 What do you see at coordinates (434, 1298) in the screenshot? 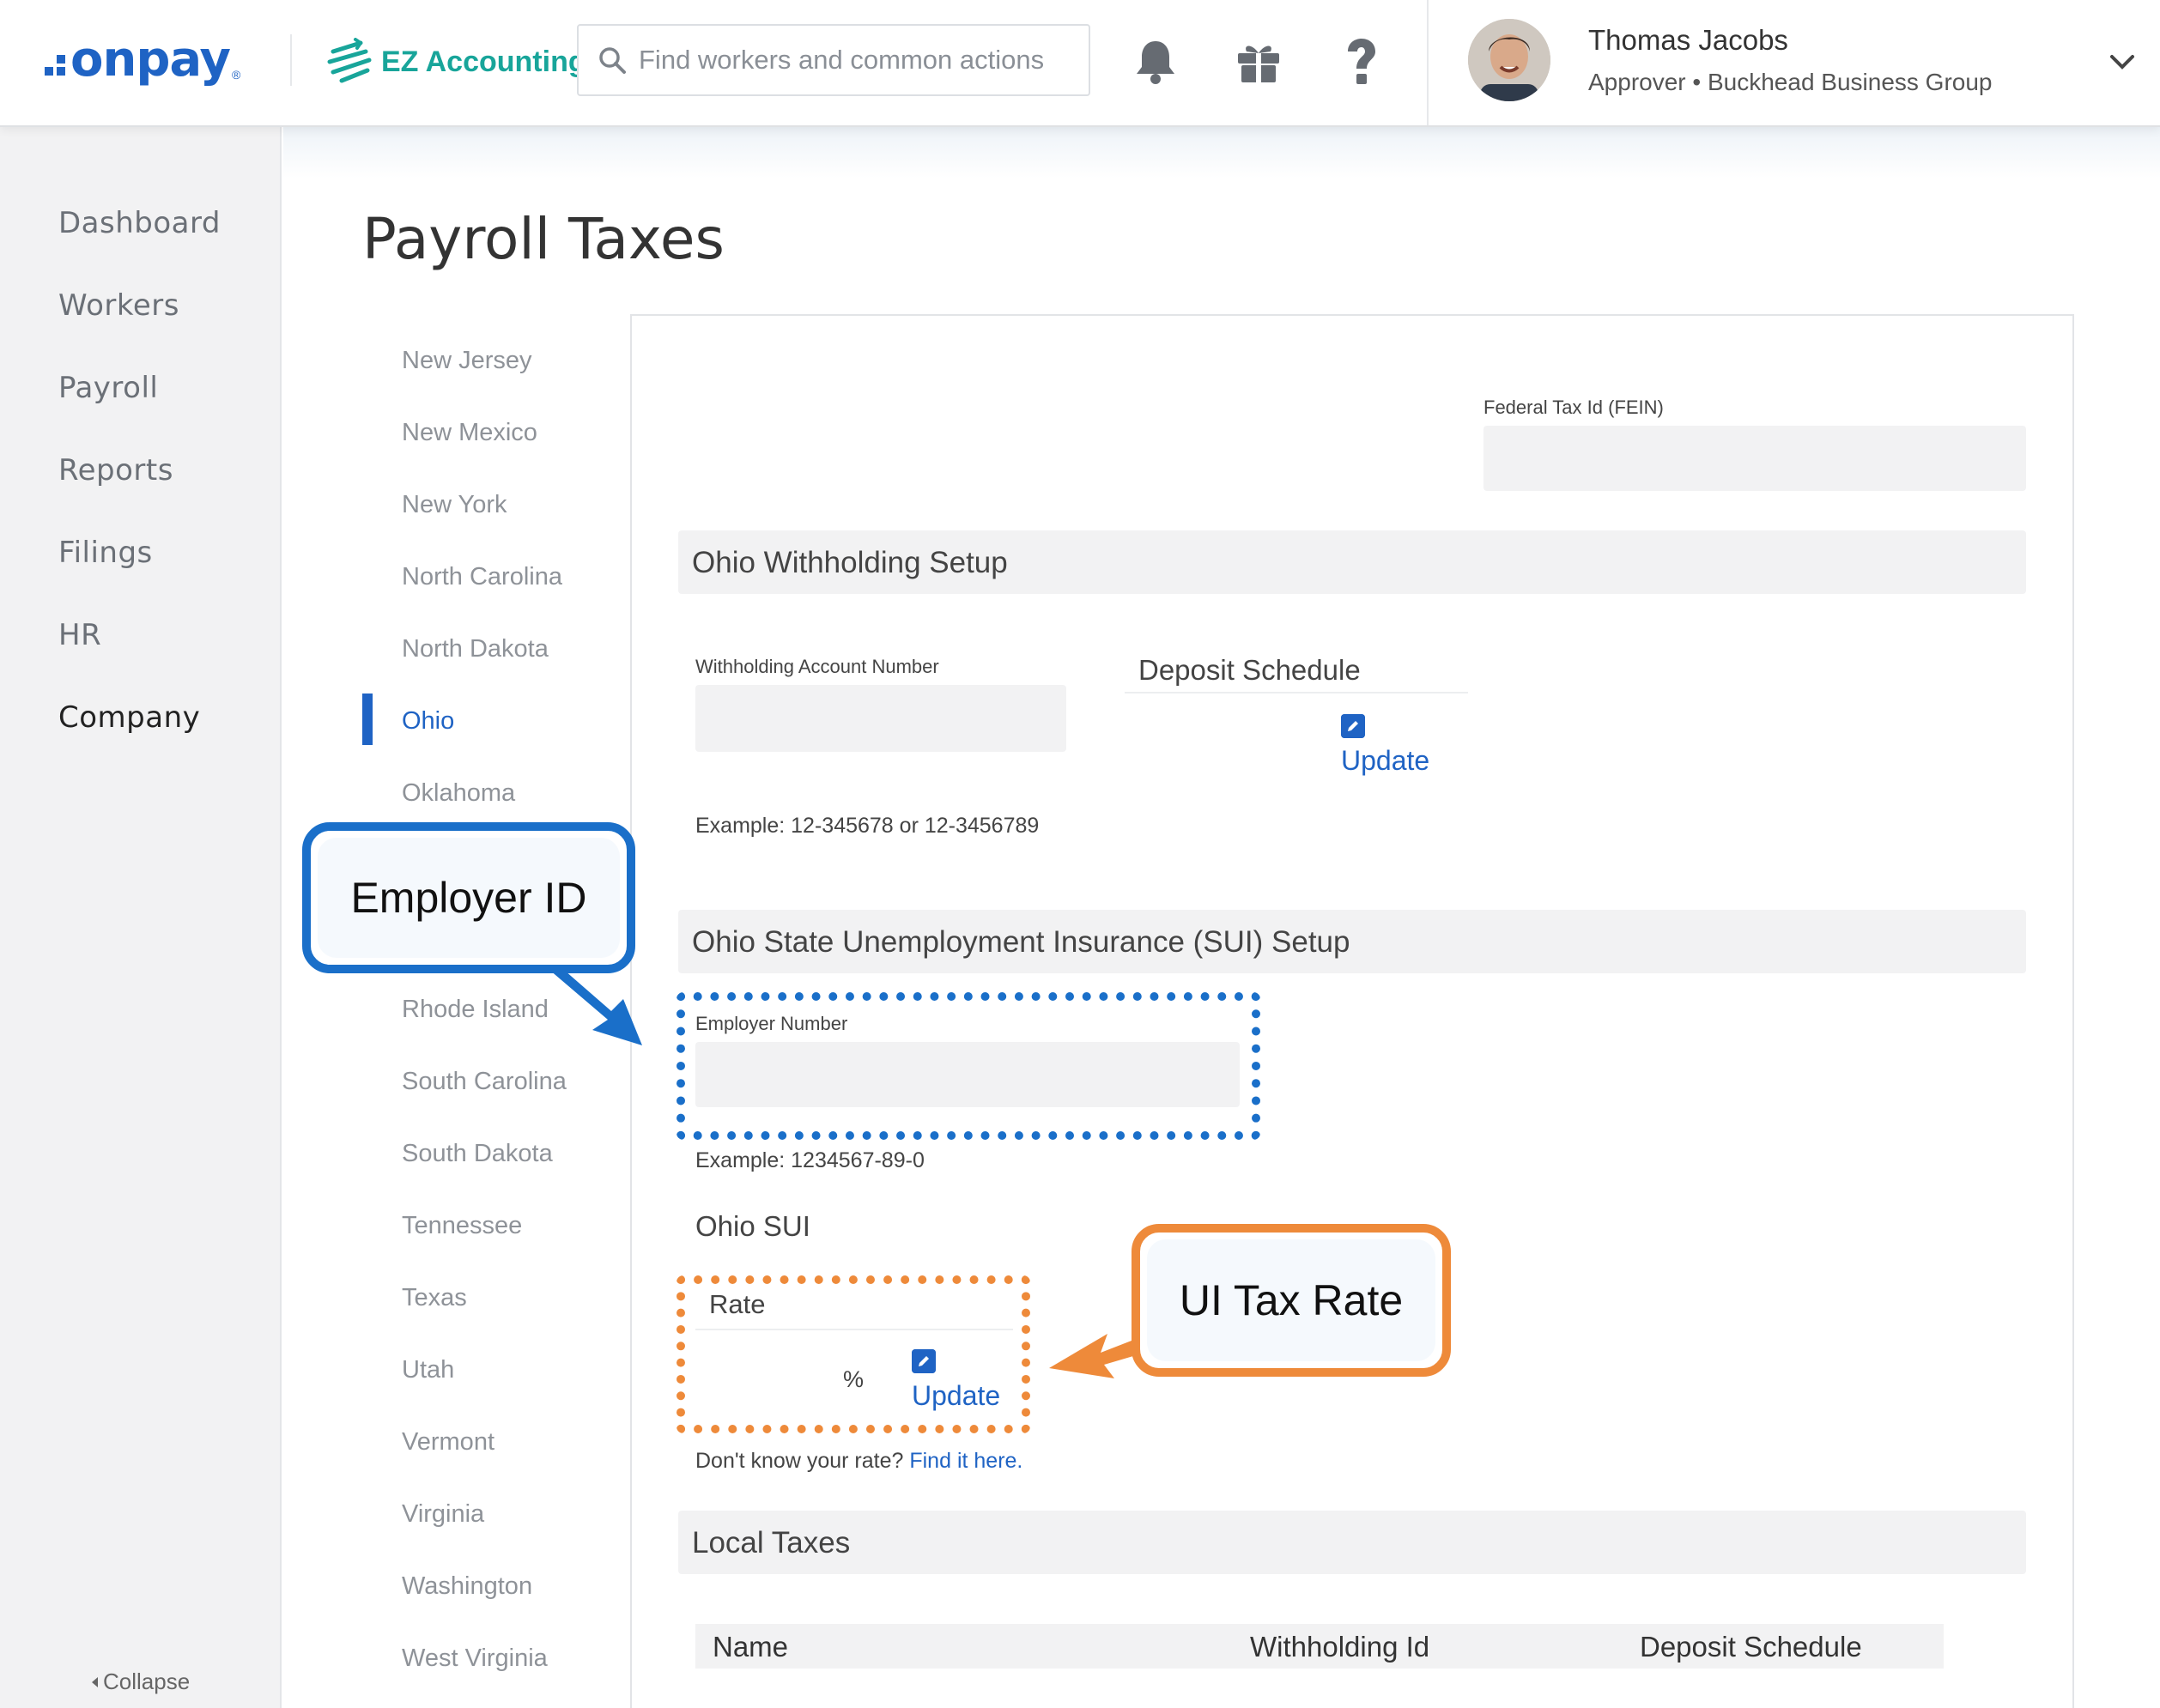
I see `state-item: Texas` at bounding box center [434, 1298].